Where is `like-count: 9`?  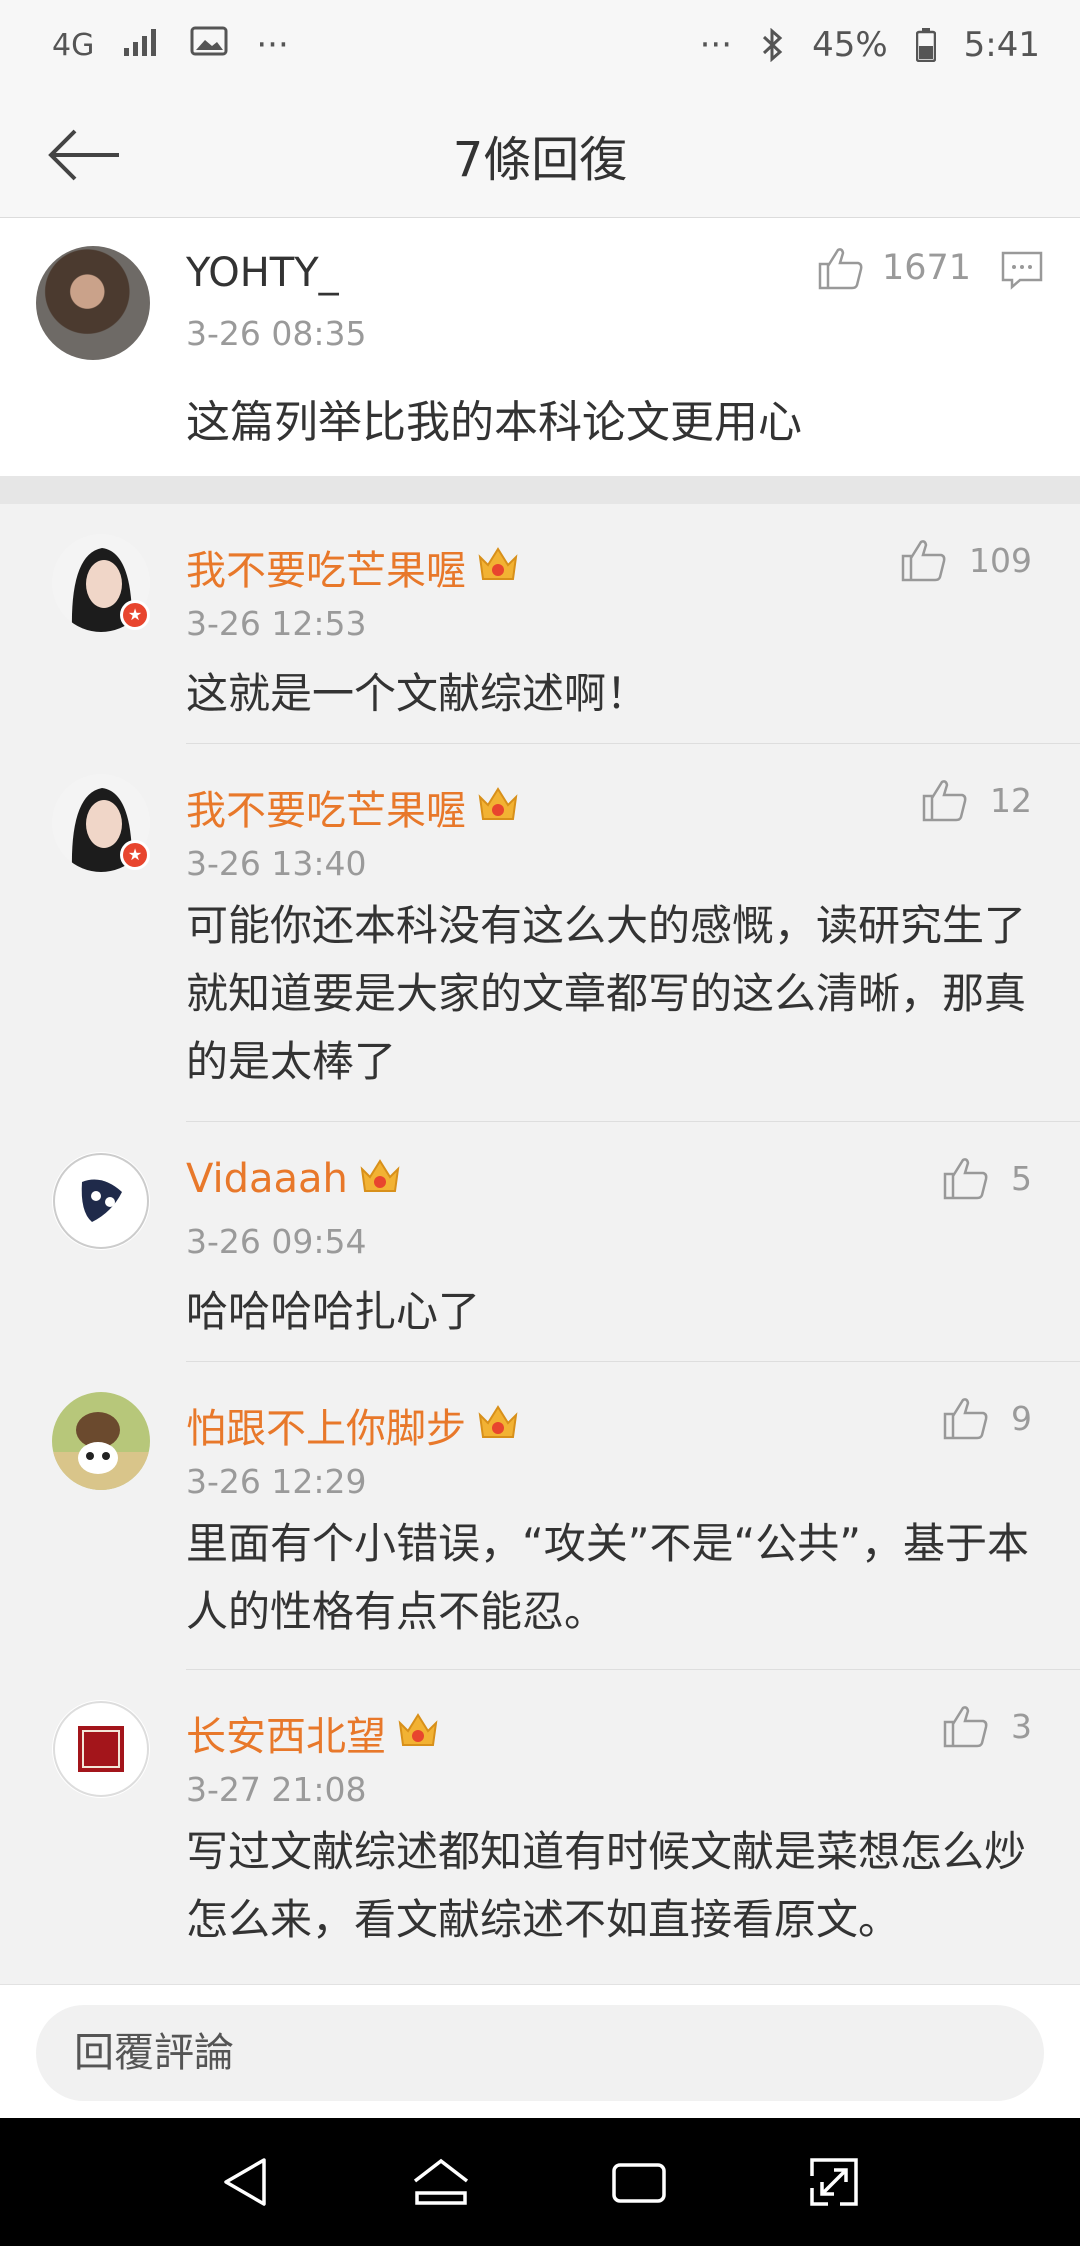 like-count: 9 is located at coordinates (1021, 1418).